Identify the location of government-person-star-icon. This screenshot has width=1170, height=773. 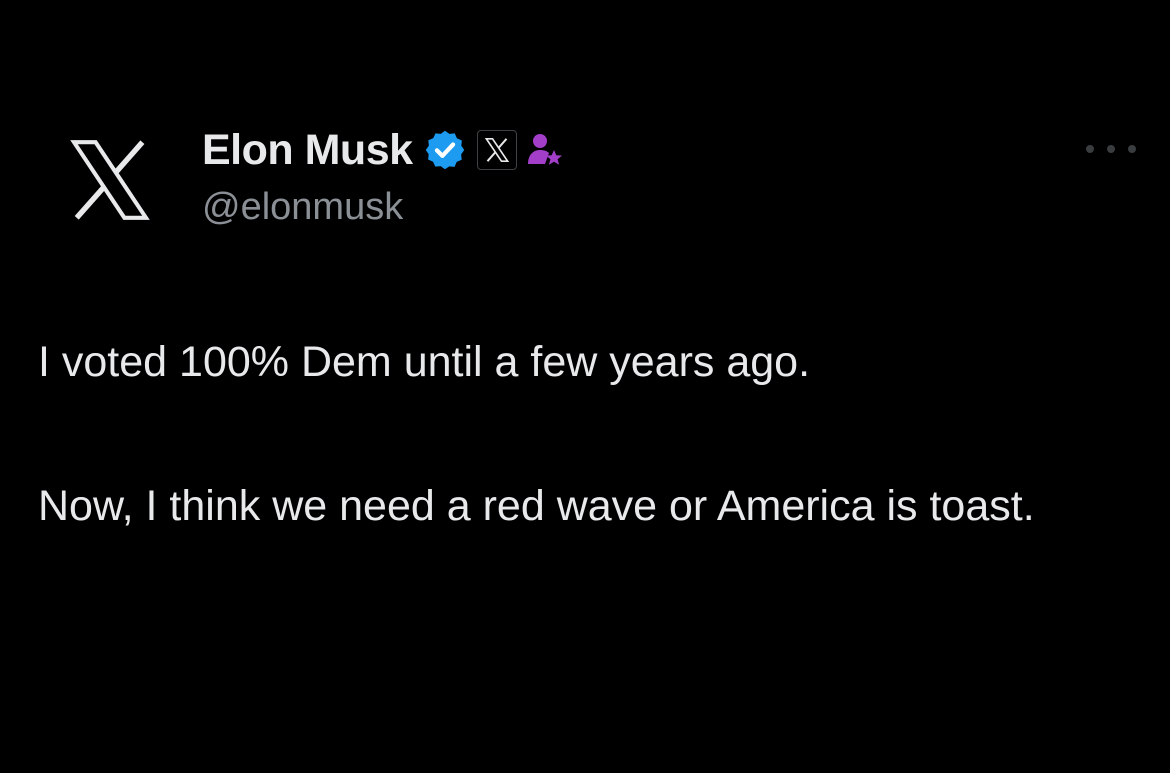
(545, 150).